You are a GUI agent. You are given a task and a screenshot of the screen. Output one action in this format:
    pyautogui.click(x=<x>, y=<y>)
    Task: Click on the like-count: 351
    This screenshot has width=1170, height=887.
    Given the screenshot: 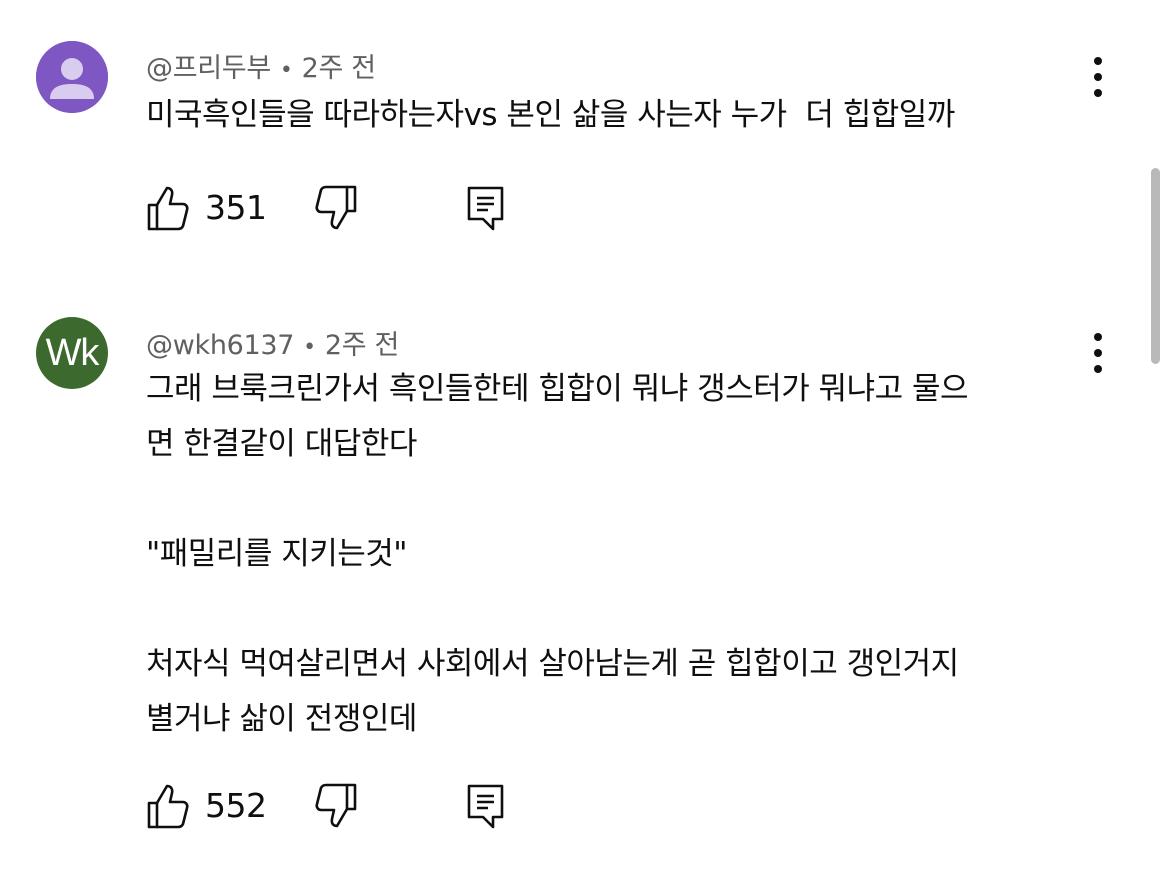 What is the action you would take?
    pyautogui.click(x=236, y=207)
    